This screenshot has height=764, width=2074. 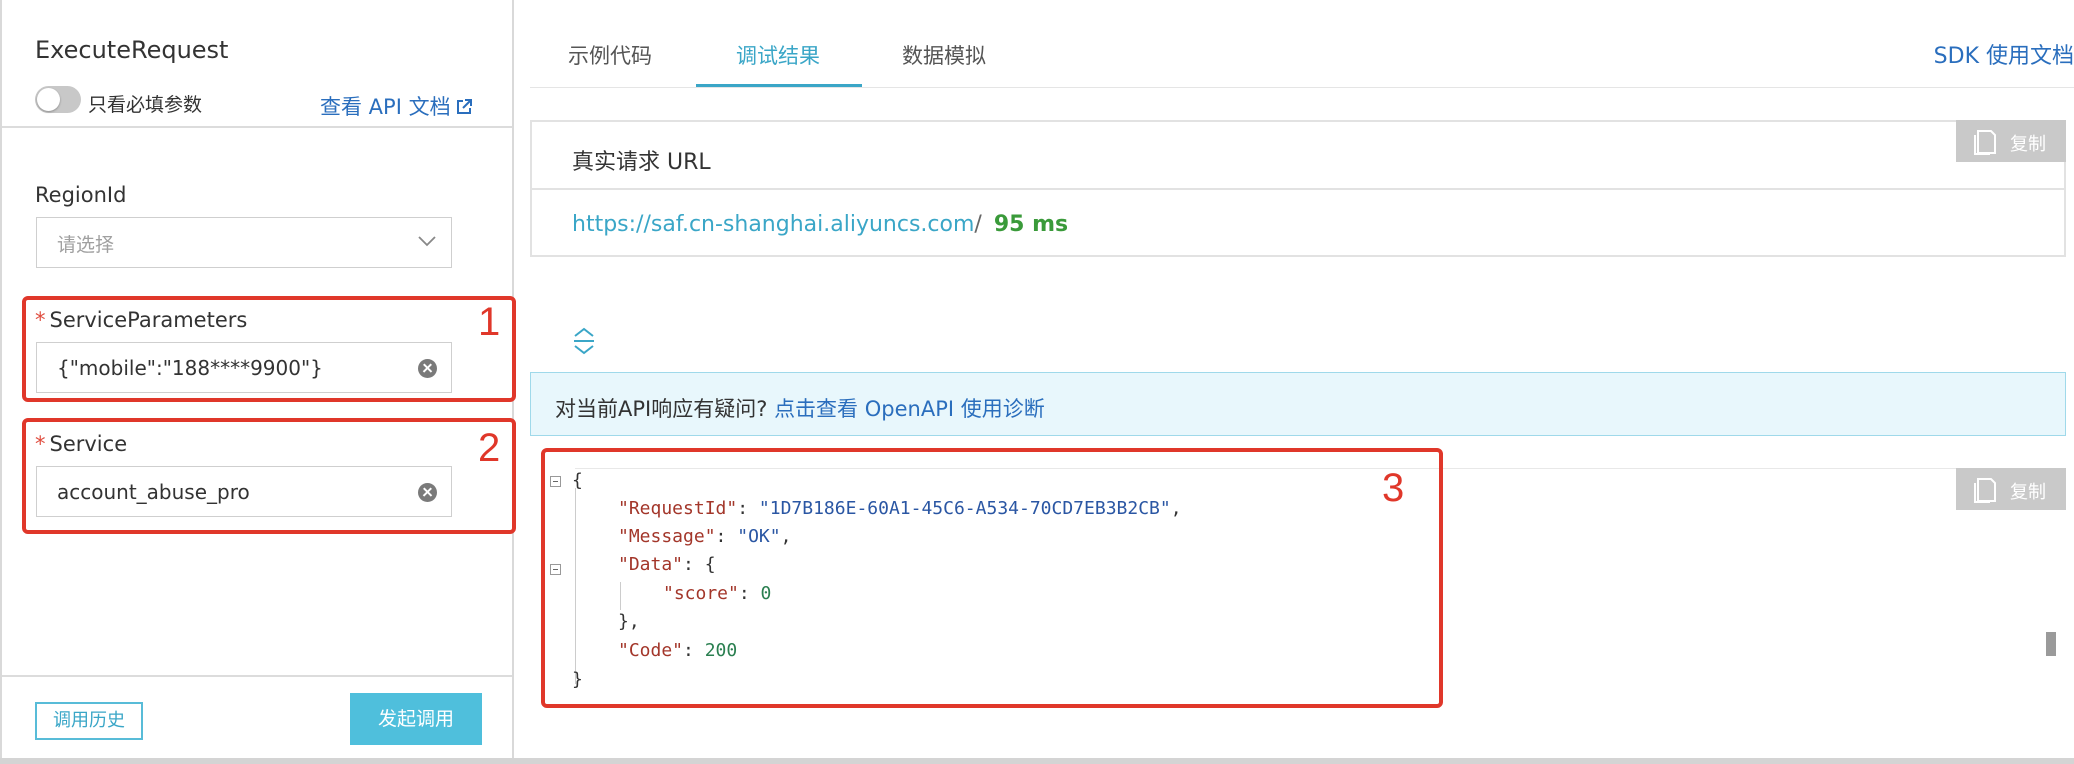 What do you see at coordinates (489, 448) in the screenshot?
I see `annotation-label-2: 2` at bounding box center [489, 448].